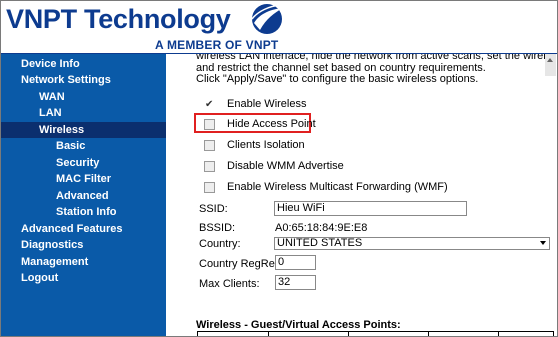  I want to click on guest-ap-section-title: Wireless - Guest/Virtual Access Points:, so click(298, 325).